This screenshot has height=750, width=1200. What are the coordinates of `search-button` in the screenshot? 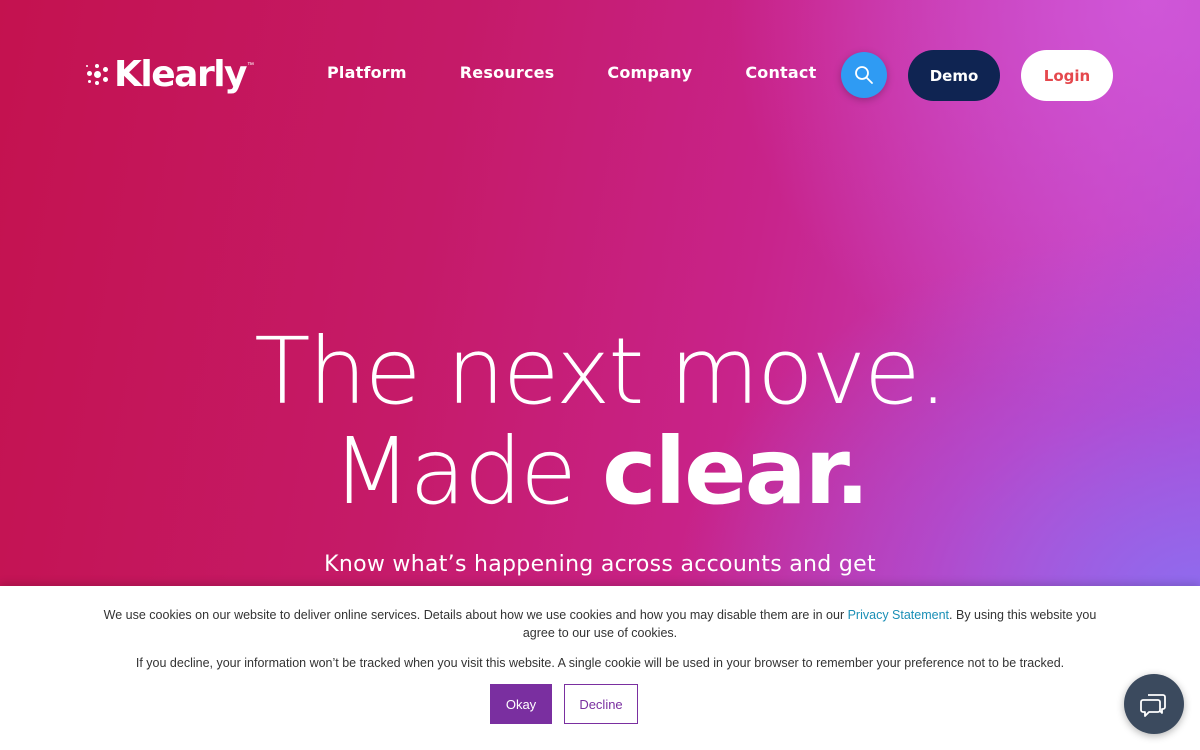 It's located at (864, 75).